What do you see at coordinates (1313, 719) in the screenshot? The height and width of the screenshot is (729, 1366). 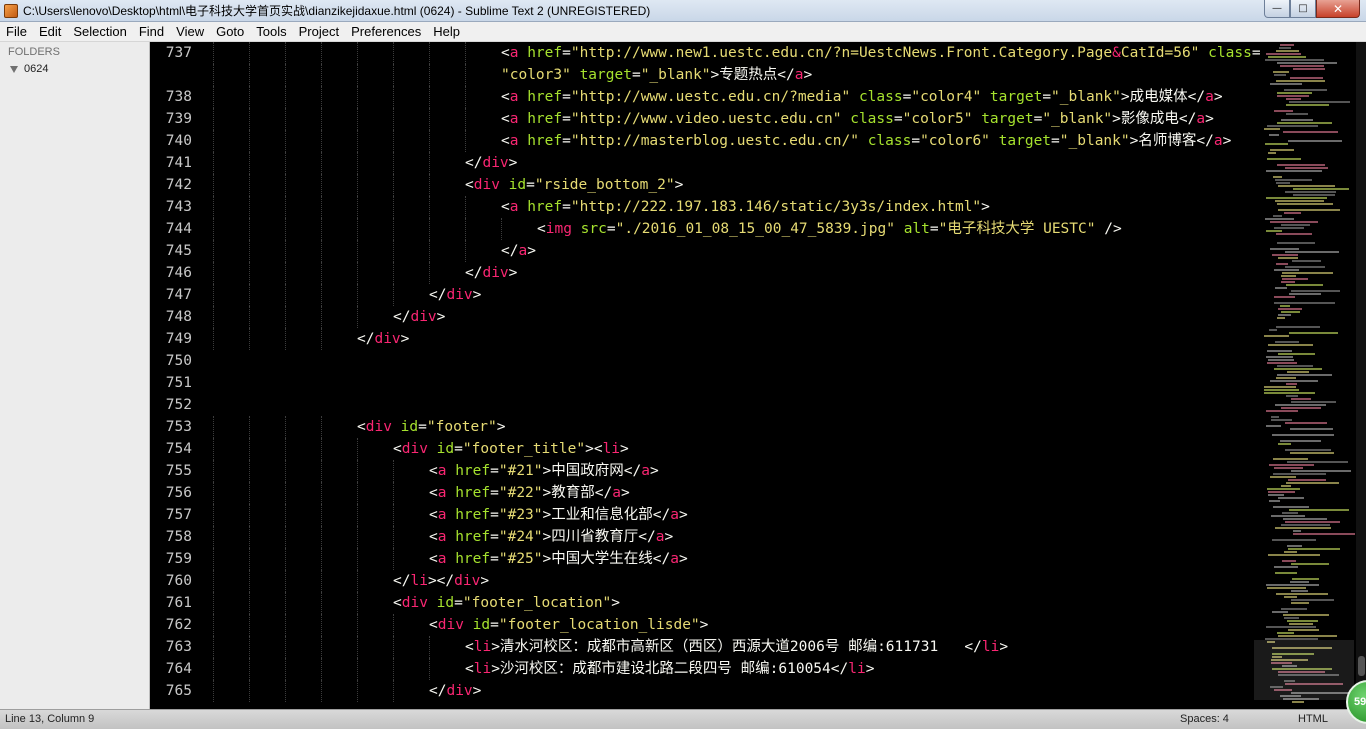 I see `syntax-mode: HTML` at bounding box center [1313, 719].